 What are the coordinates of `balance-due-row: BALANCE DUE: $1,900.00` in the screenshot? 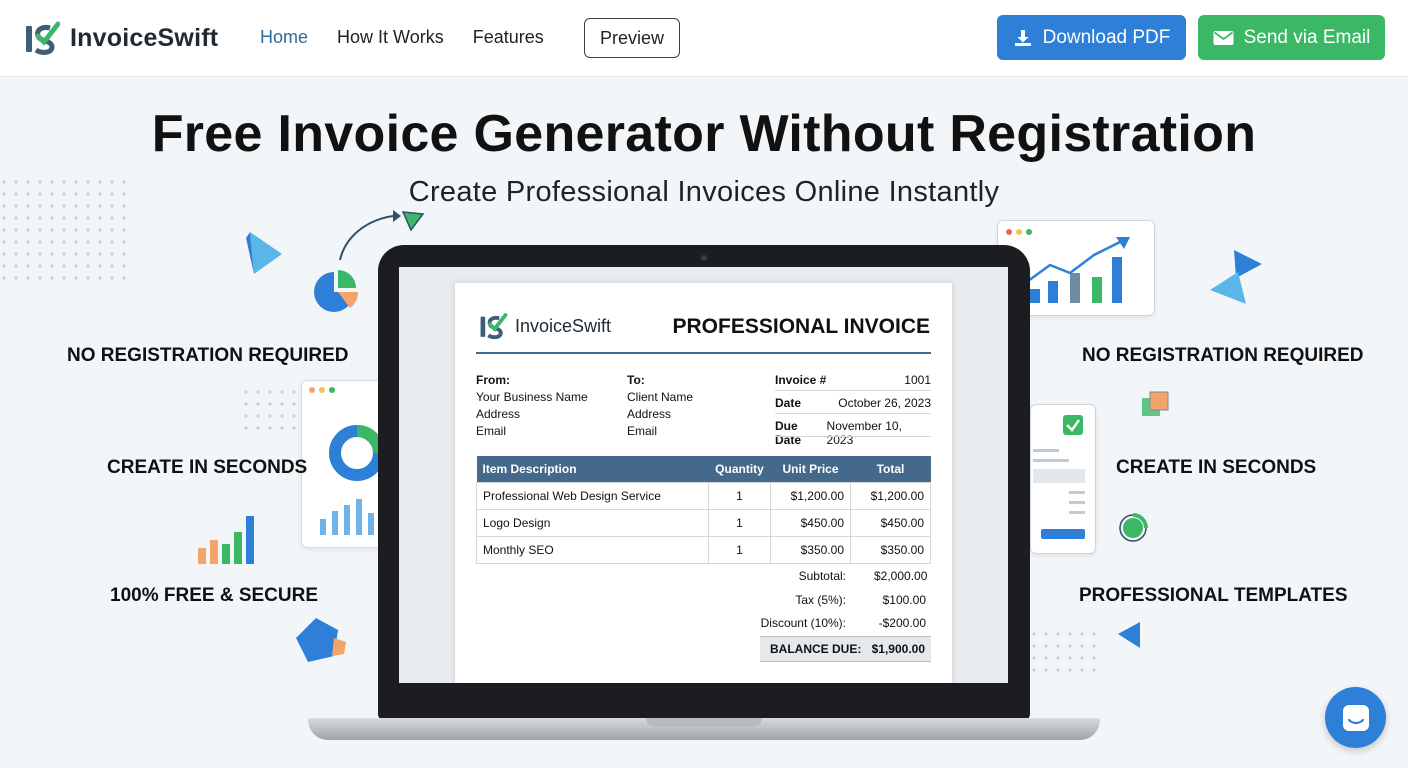 It's located at (845, 649).